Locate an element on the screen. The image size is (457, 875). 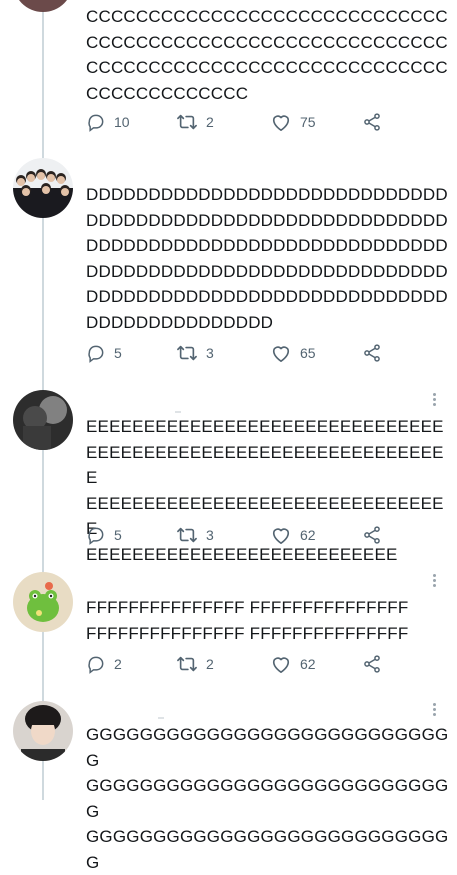
reply-count: 2 is located at coordinates (118, 664).